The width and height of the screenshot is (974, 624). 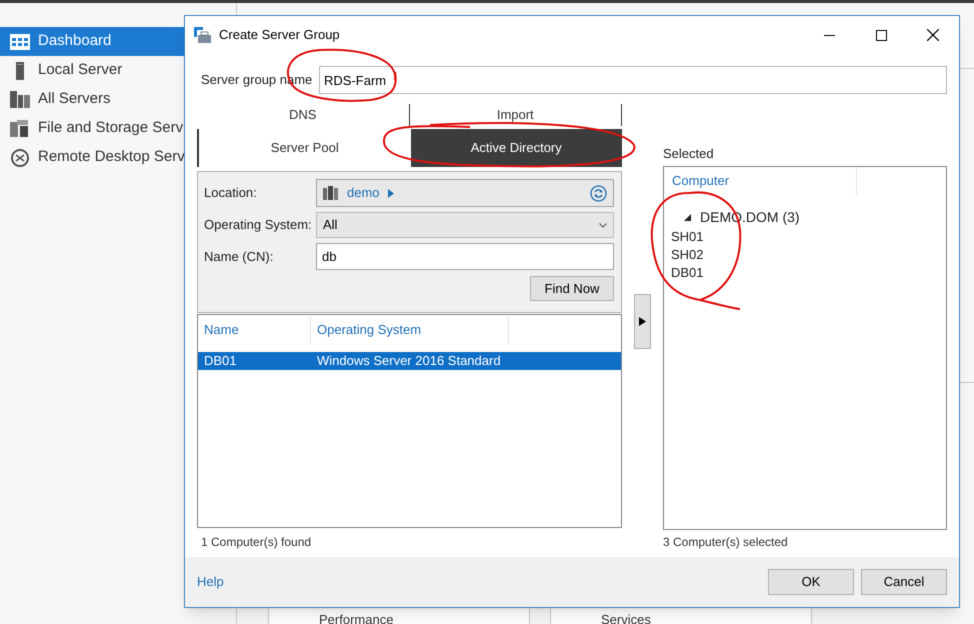 What do you see at coordinates (516, 148) in the screenshot?
I see `tab: Active Directory` at bounding box center [516, 148].